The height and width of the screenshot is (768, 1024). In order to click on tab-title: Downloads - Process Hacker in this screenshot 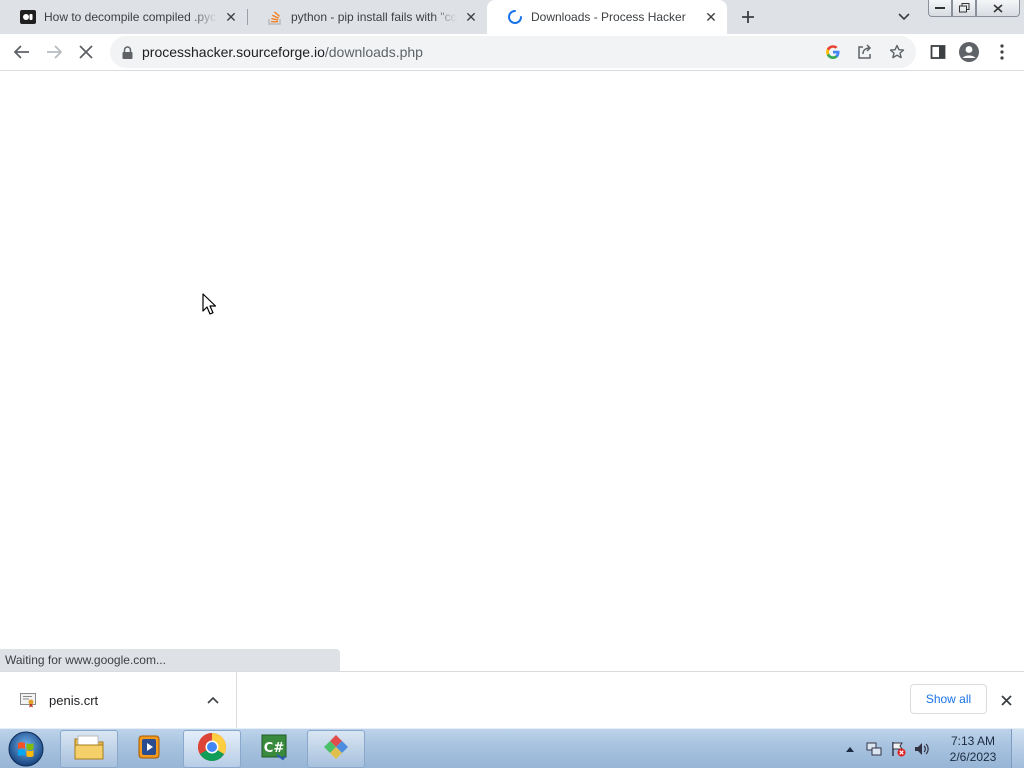, I will do `click(608, 17)`.